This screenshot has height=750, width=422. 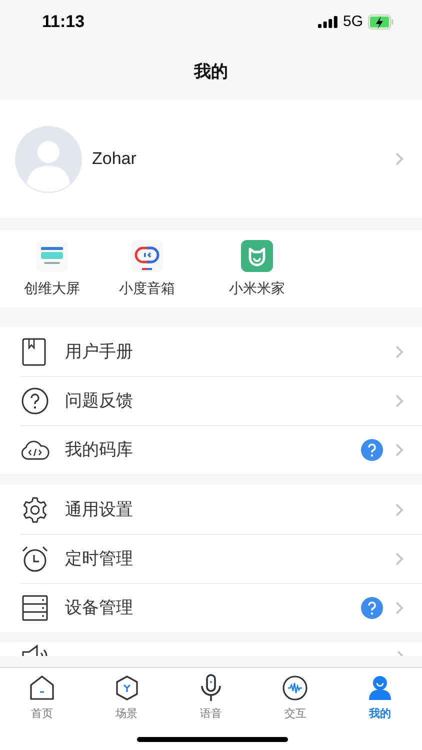 What do you see at coordinates (257, 256) in the screenshot?
I see `home-app-icon` at bounding box center [257, 256].